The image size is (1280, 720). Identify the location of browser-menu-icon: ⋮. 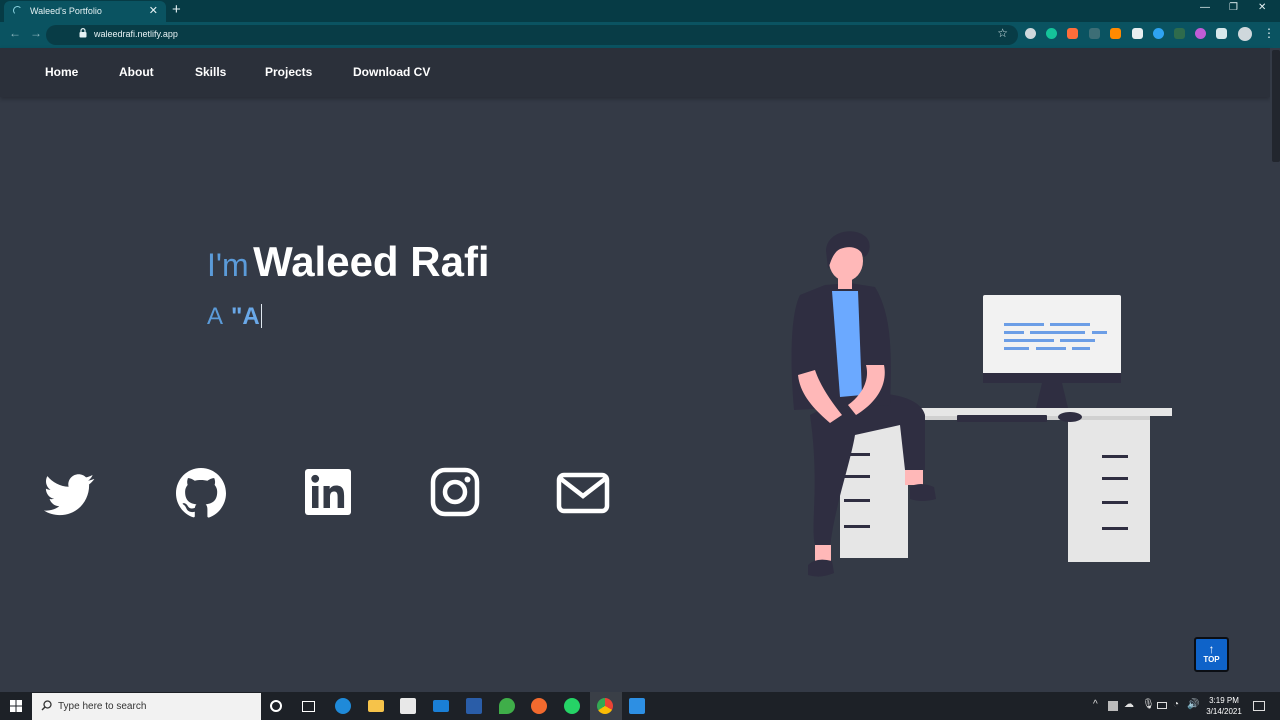
(1269, 33).